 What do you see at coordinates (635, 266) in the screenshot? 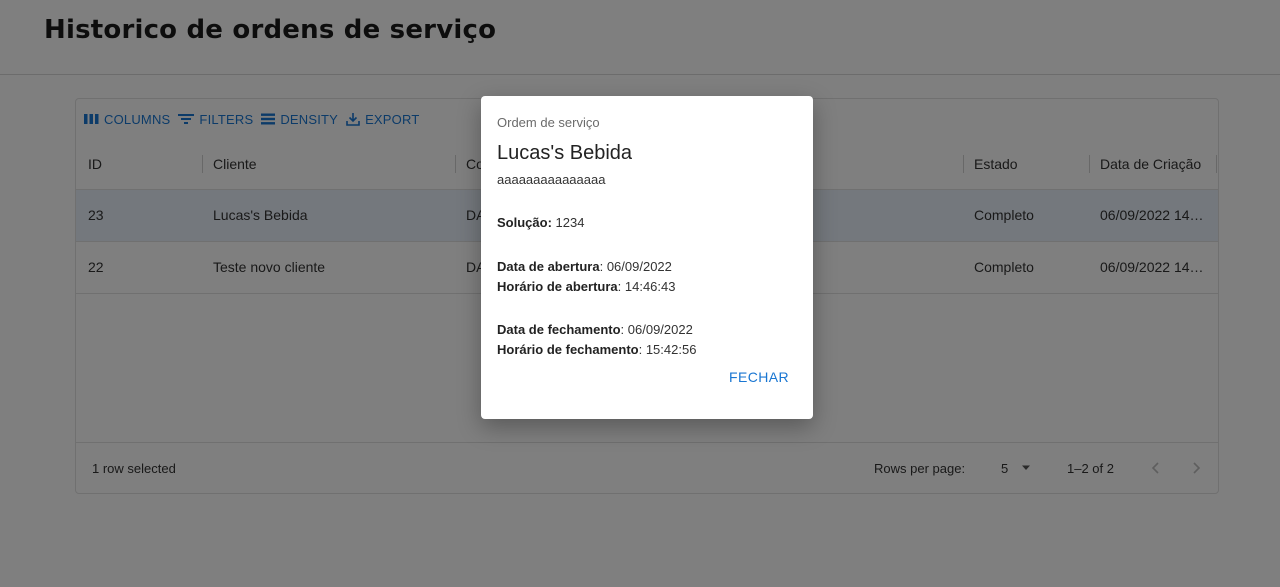
I see `abertura-data-value: : 06/09/2022` at bounding box center [635, 266].